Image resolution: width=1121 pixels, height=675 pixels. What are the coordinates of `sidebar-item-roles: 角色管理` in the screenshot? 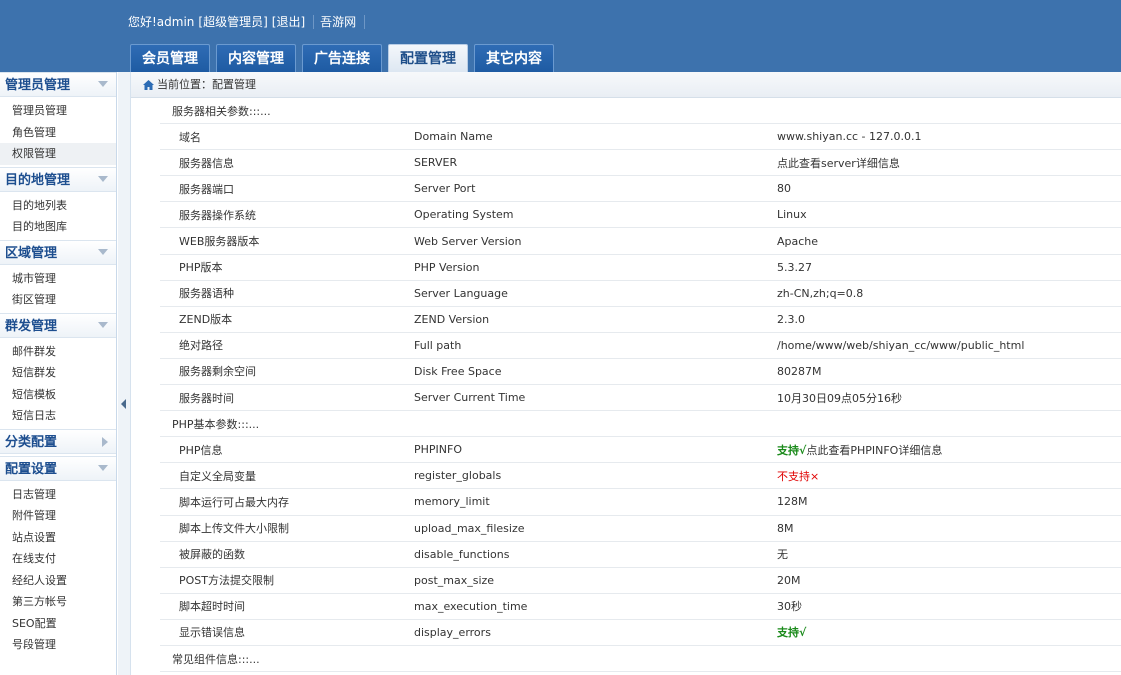 It's located at (58, 133).